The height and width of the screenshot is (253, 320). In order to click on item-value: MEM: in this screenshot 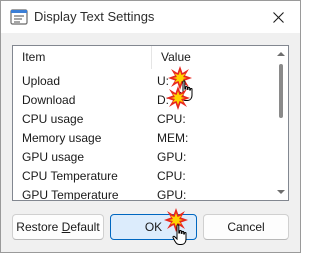, I will do `click(173, 138)`.